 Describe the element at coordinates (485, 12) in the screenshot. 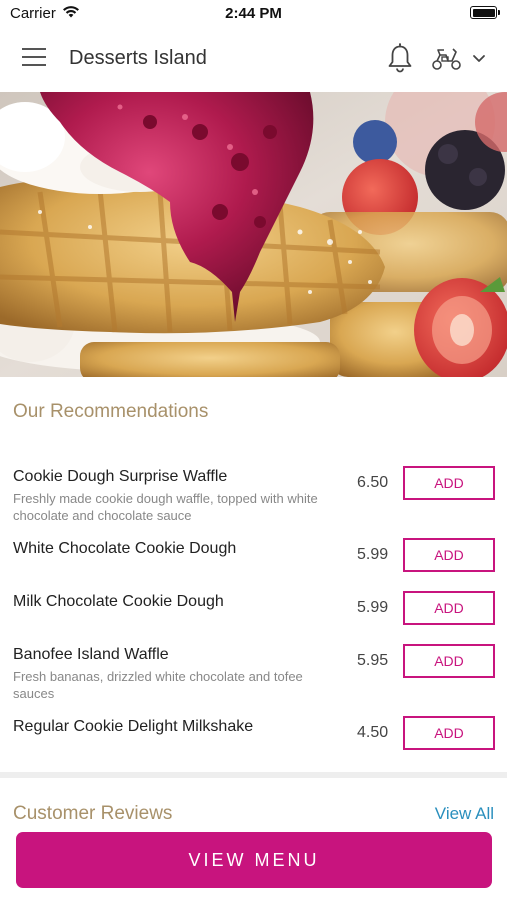

I see `battery-icon` at that location.